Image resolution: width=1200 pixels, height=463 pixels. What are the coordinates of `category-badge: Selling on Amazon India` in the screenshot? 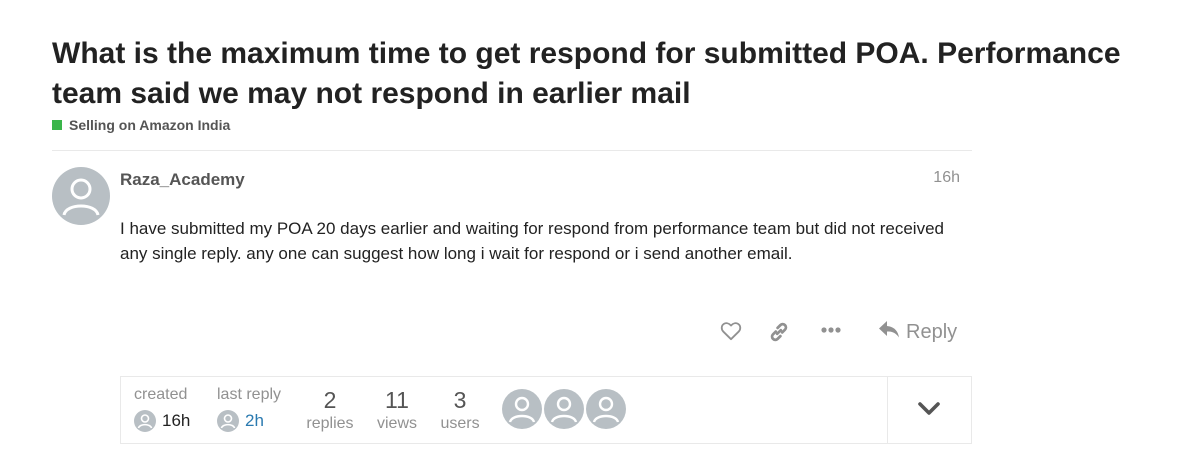 It's located at (141, 125).